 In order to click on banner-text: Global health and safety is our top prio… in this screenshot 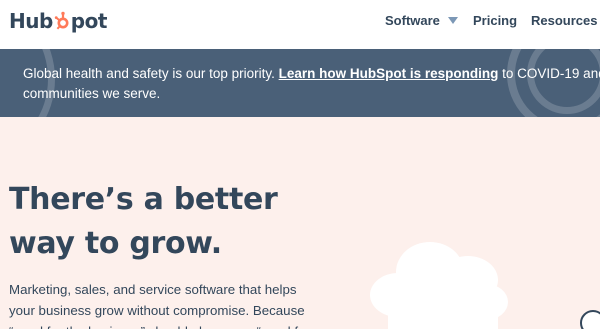, I will do `click(151, 73)`.